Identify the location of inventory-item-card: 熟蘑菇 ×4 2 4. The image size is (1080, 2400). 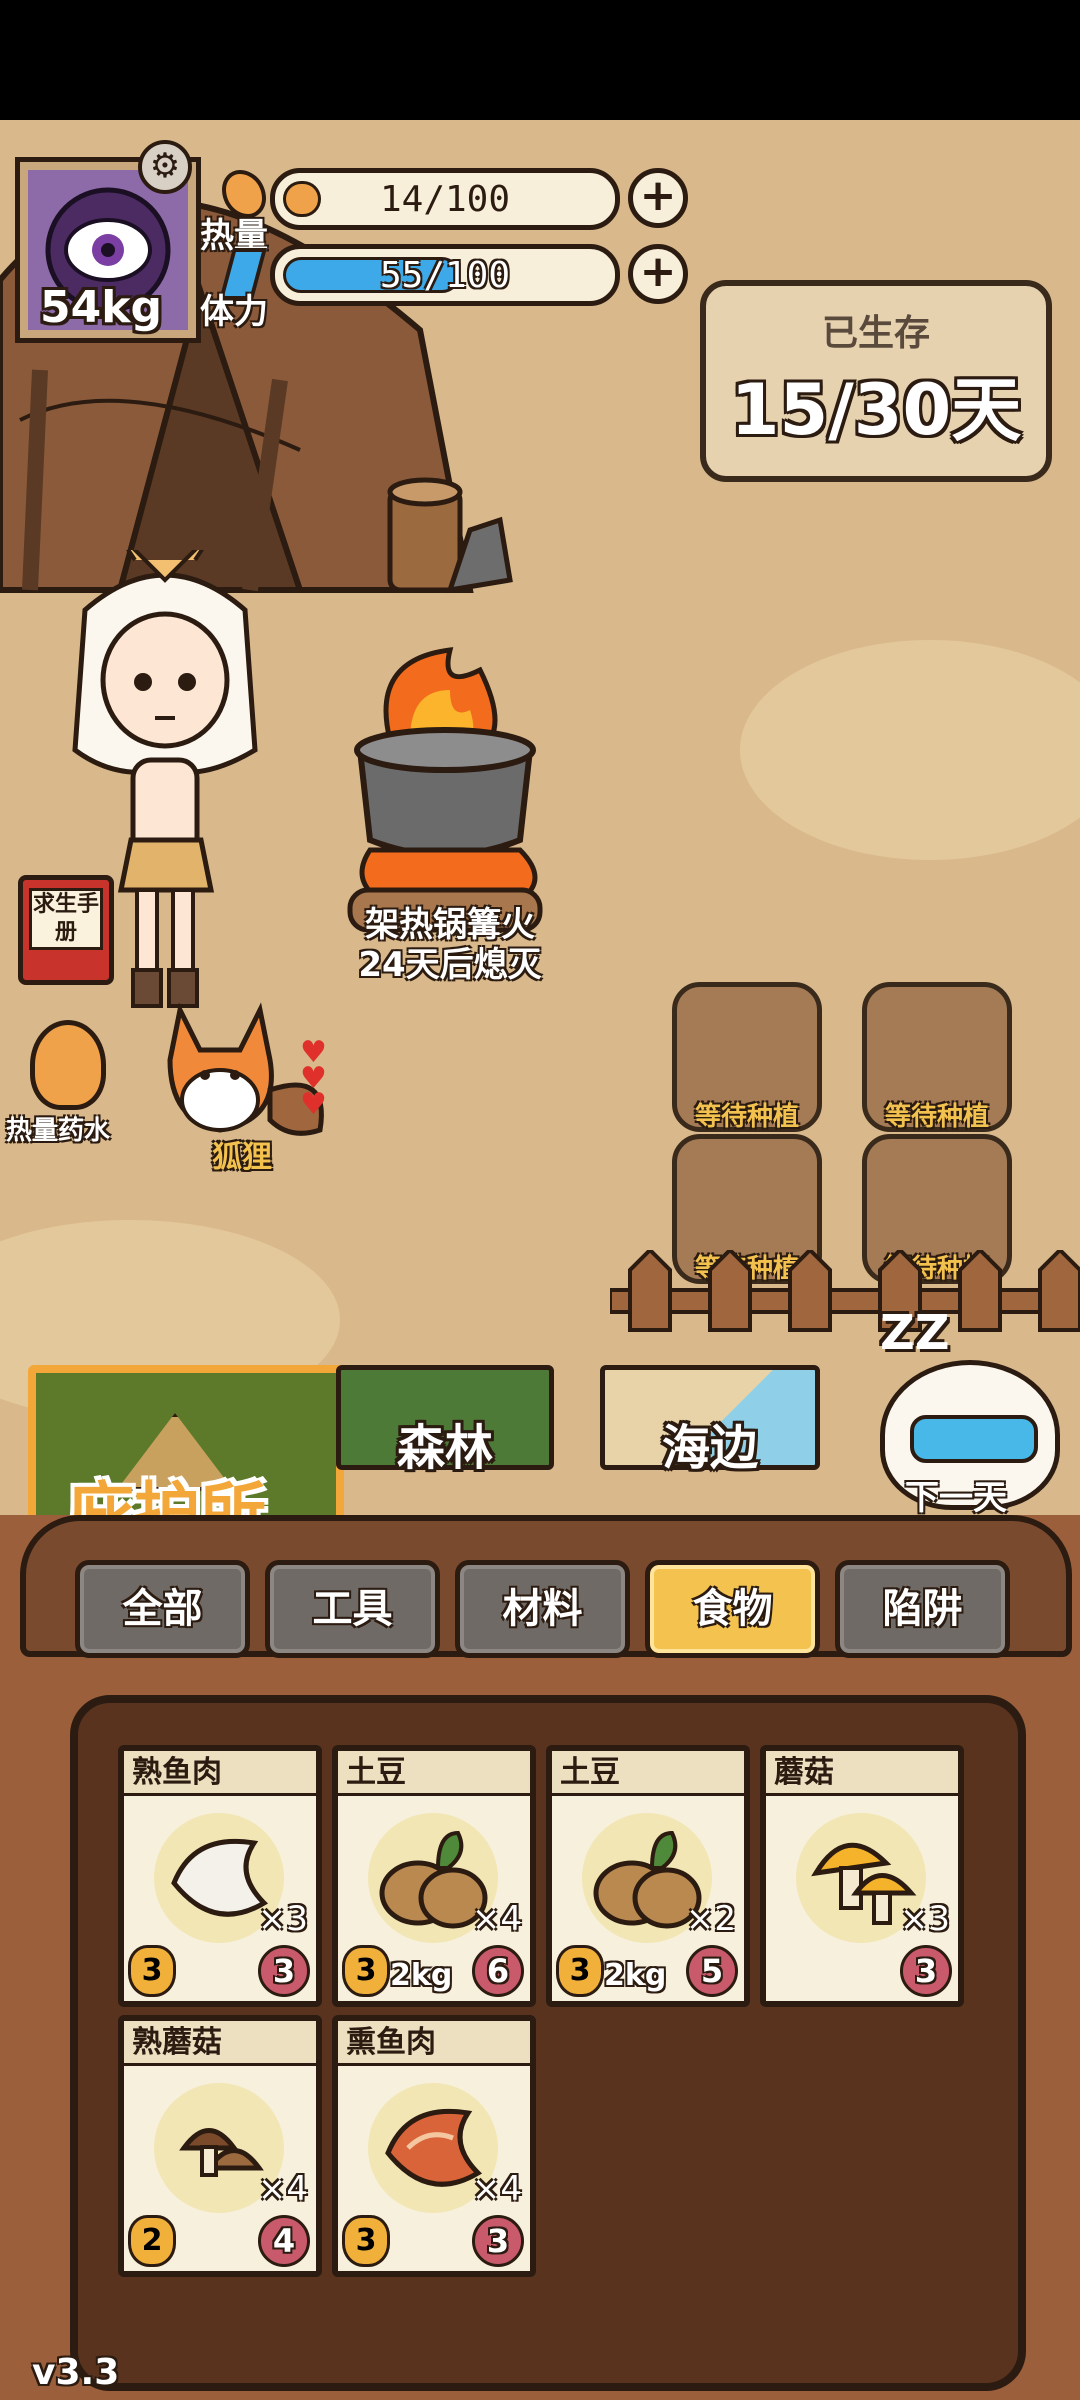
(220, 2146).